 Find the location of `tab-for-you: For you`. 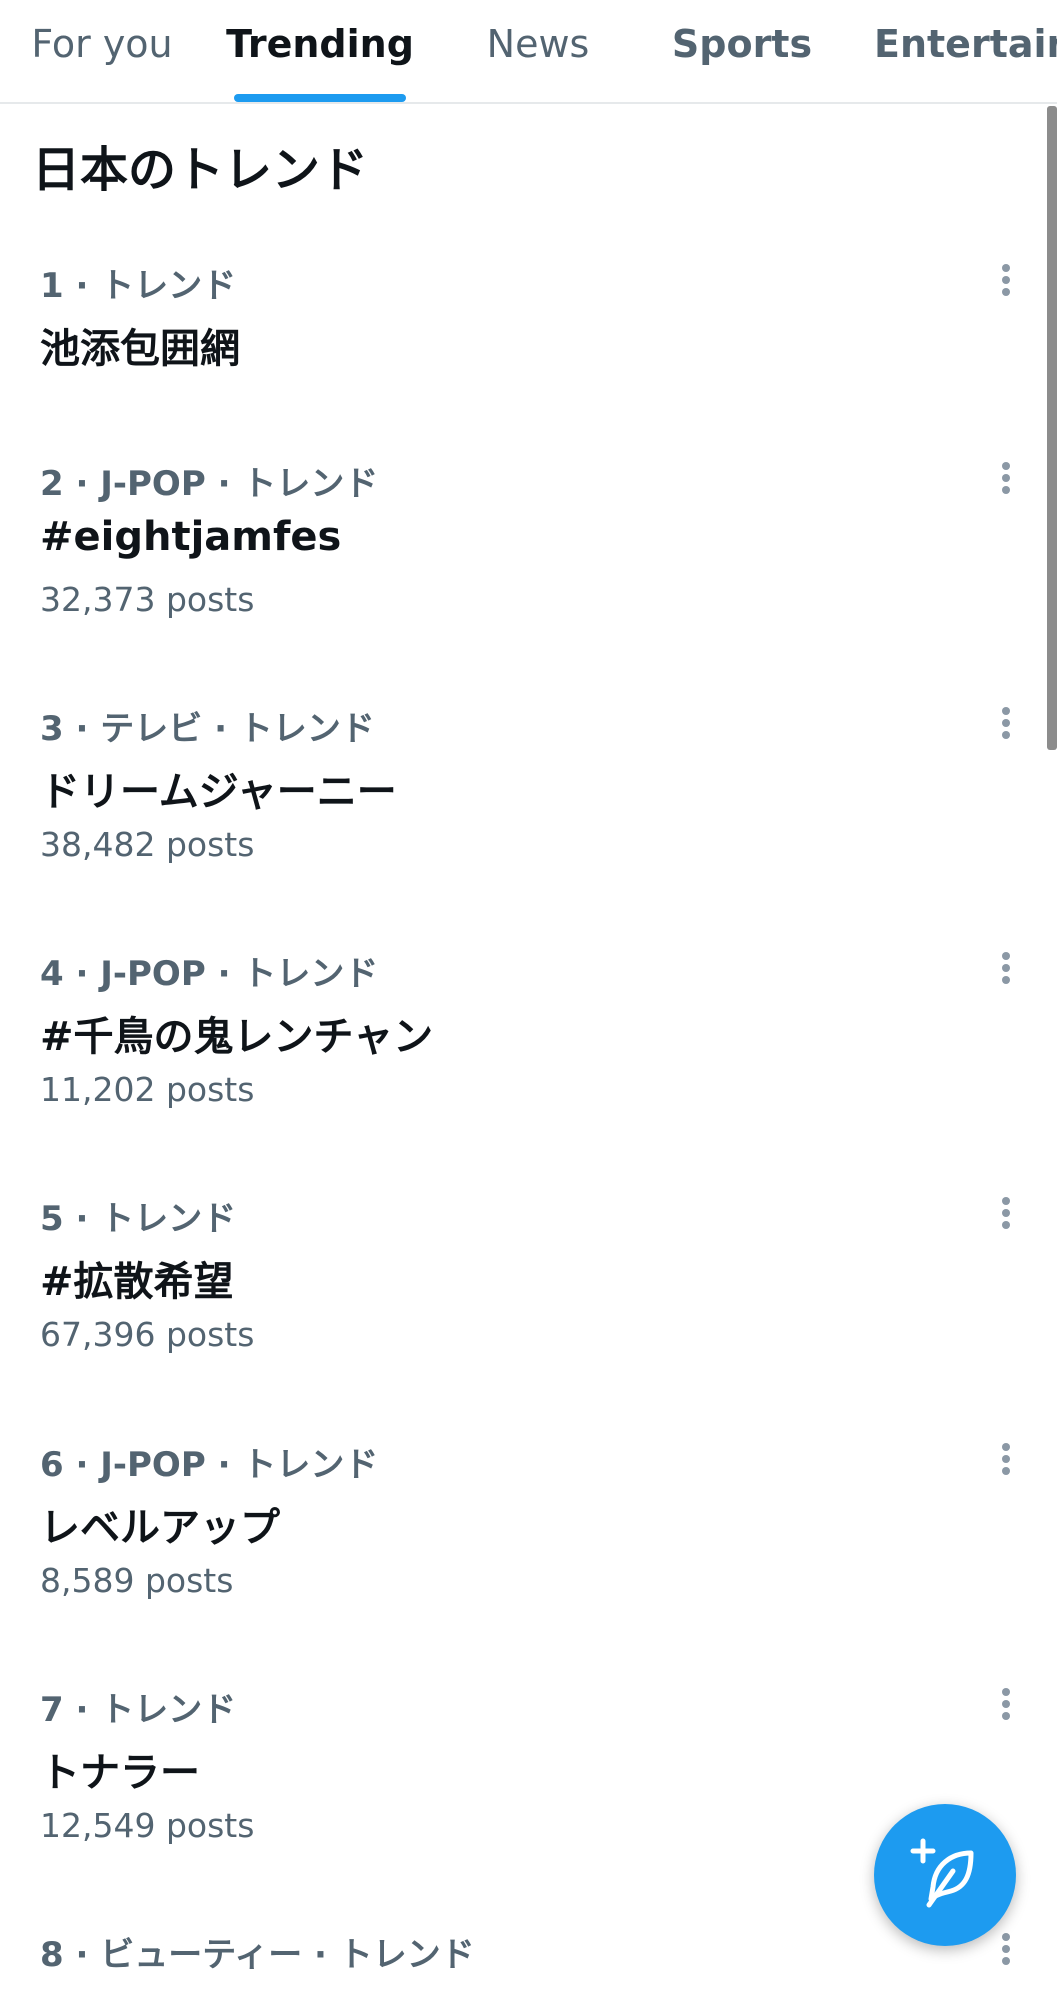

tab-for-you: For you is located at coordinates (102, 52).